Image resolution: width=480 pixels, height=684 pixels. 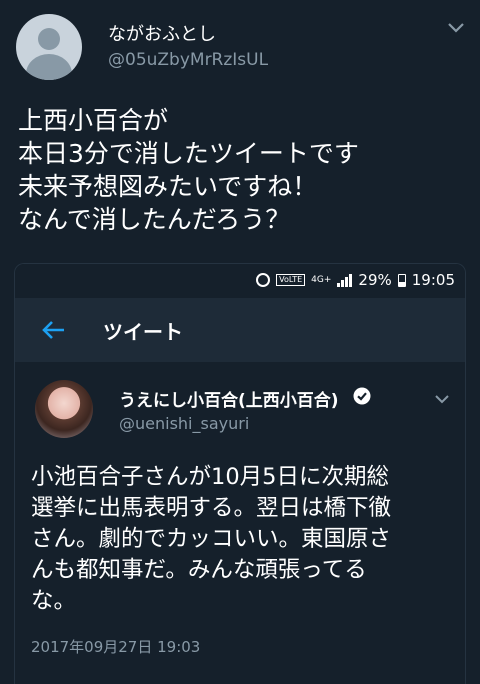 I want to click on tweet-text-line: 上西小百合が, so click(x=93, y=120).